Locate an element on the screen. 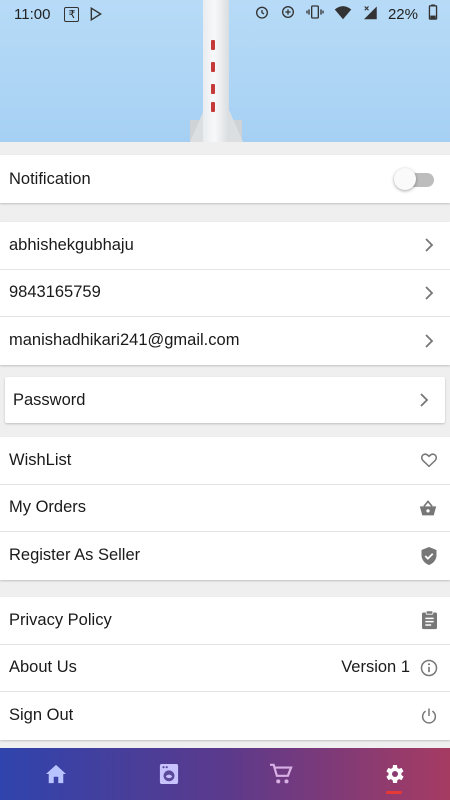  notification-card: Notification is located at coordinates (225, 179).